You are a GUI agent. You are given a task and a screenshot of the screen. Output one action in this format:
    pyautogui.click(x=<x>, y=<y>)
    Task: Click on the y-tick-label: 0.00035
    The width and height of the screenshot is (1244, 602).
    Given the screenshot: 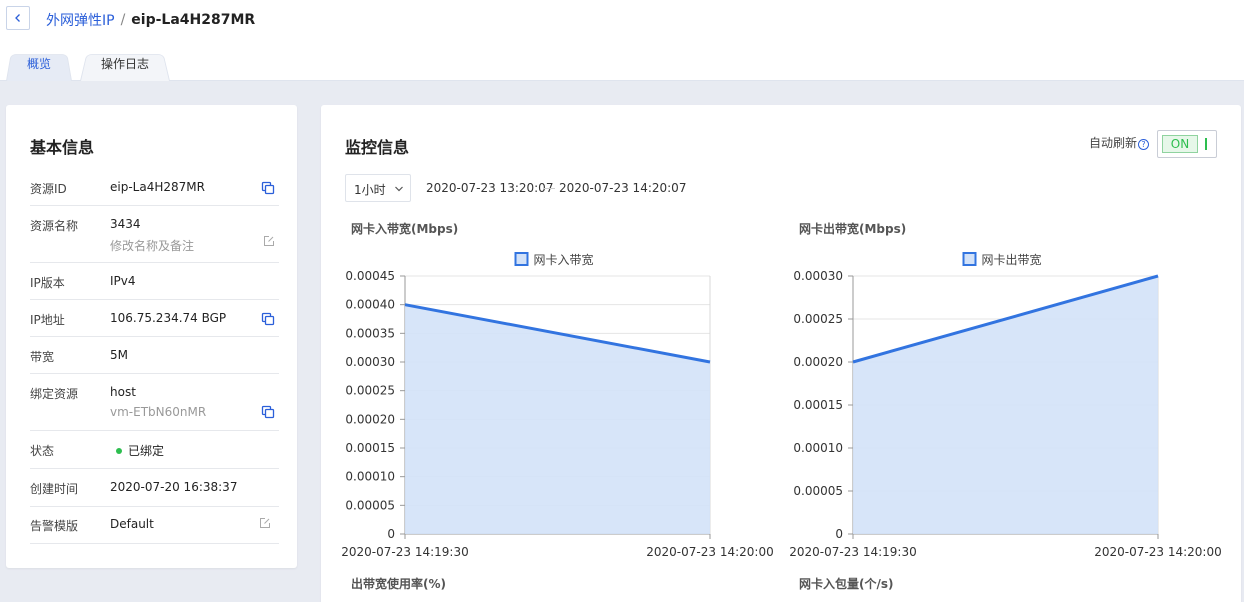 What is the action you would take?
    pyautogui.click(x=370, y=333)
    